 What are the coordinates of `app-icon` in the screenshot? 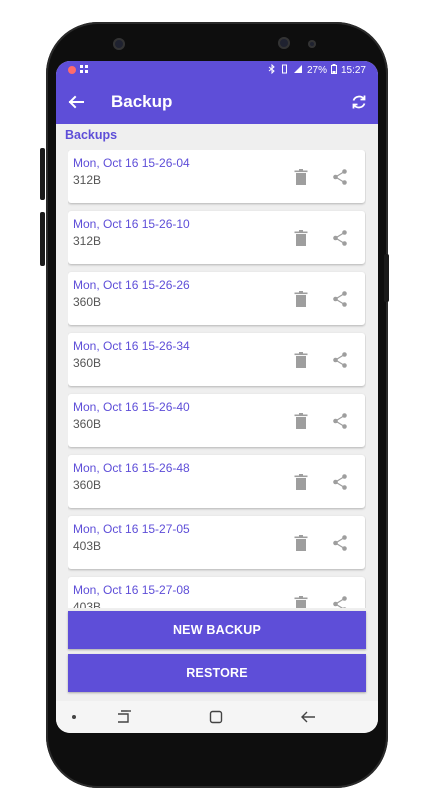 It's located at (72, 70).